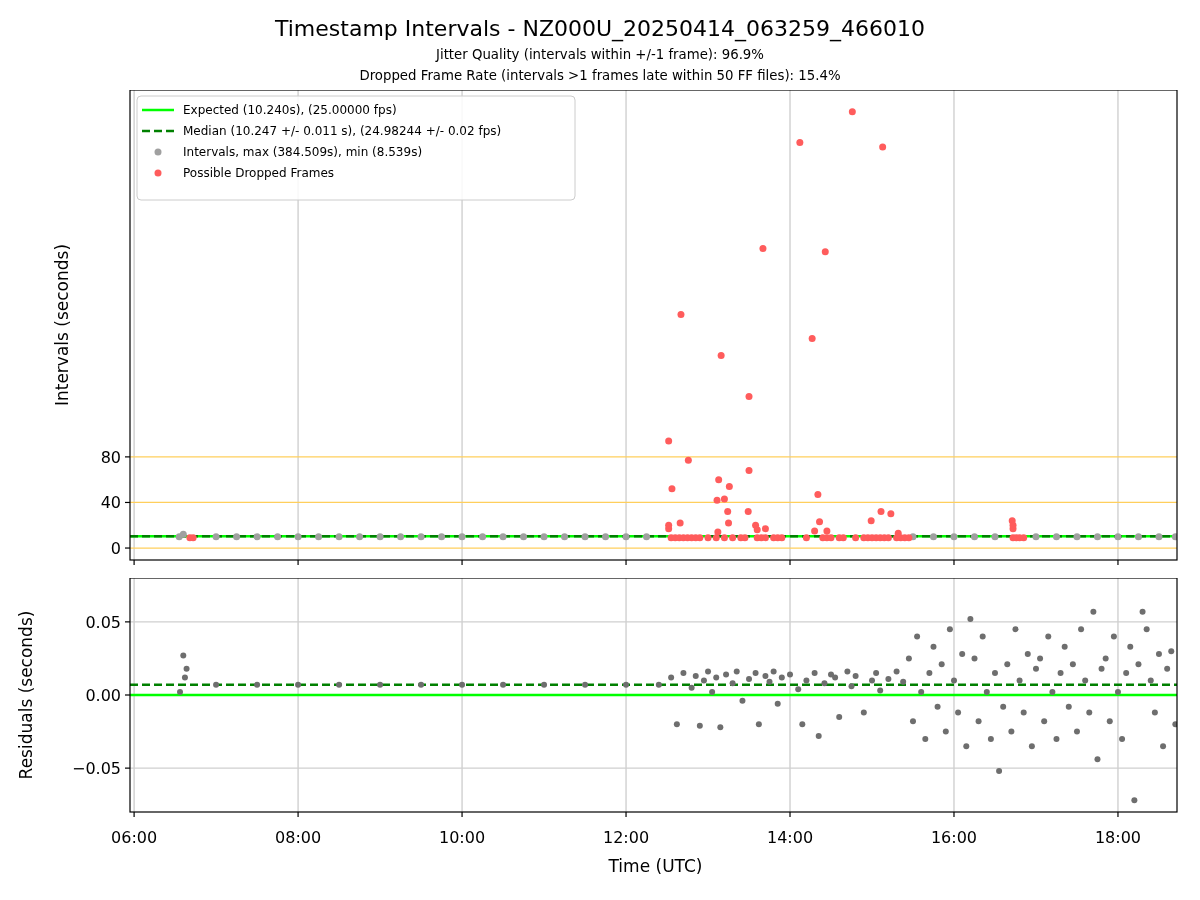 The width and height of the screenshot is (1200, 900). Describe the element at coordinates (110, 503) in the screenshot. I see `tick-label: 40` at that location.